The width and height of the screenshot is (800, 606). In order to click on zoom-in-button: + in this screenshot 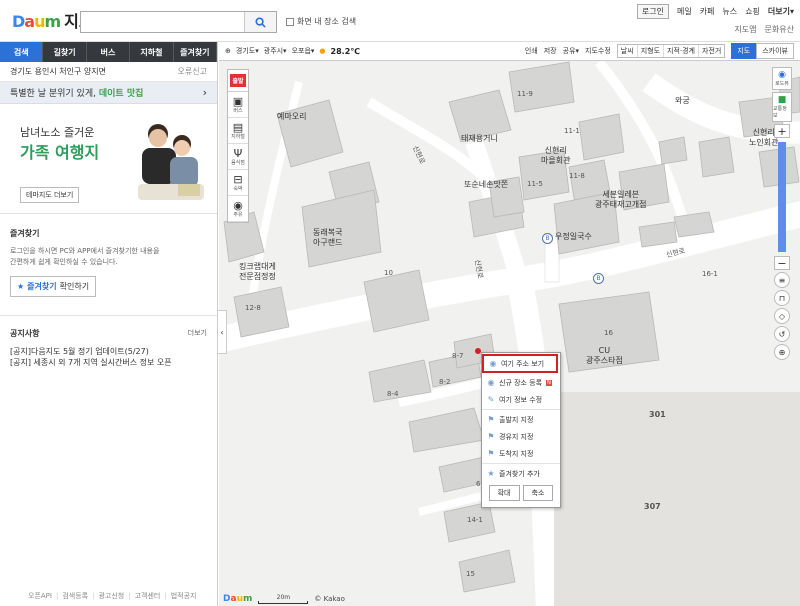, I will do `click(782, 131)`.